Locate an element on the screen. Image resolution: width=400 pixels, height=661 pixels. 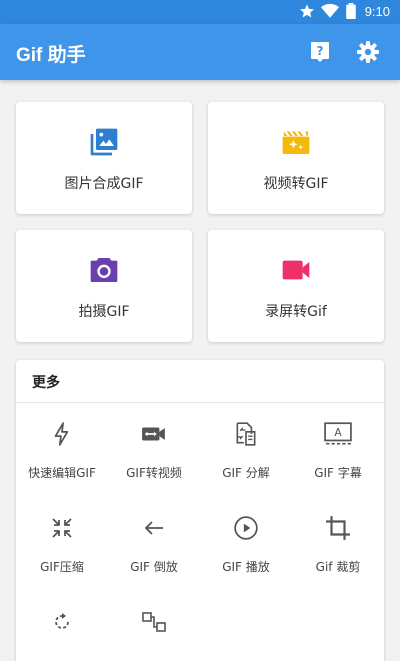
help-button: ? is located at coordinates (320, 52).